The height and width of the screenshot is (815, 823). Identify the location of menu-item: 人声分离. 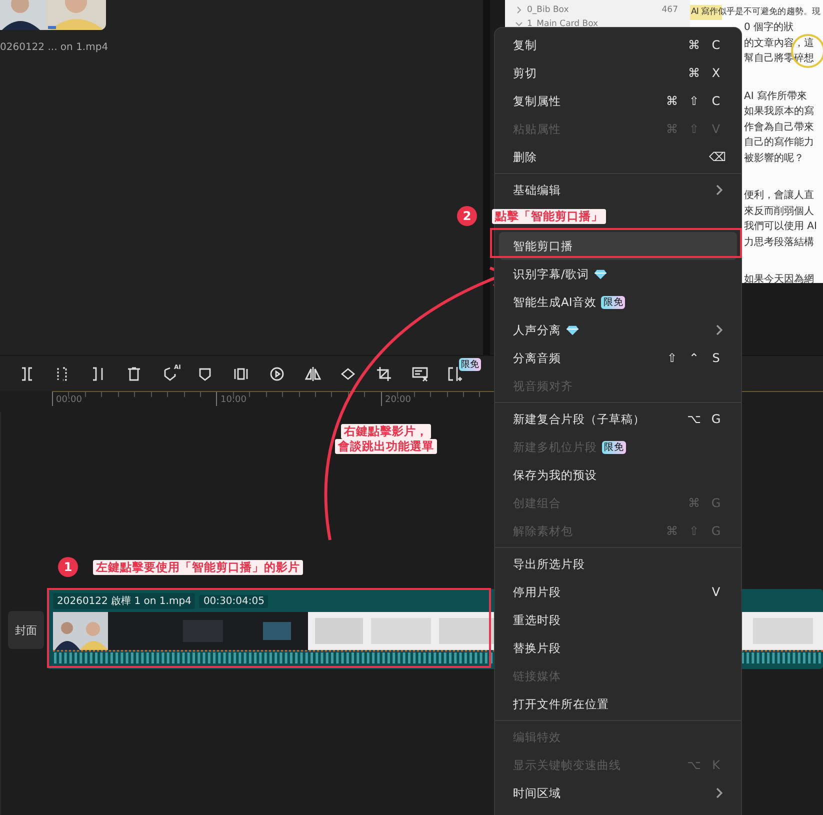
(618, 330).